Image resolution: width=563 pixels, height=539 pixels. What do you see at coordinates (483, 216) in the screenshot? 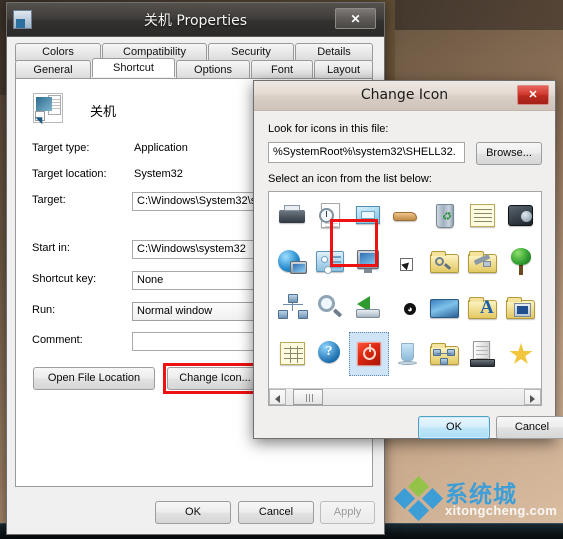
I see `notepad-calendar-icon` at bounding box center [483, 216].